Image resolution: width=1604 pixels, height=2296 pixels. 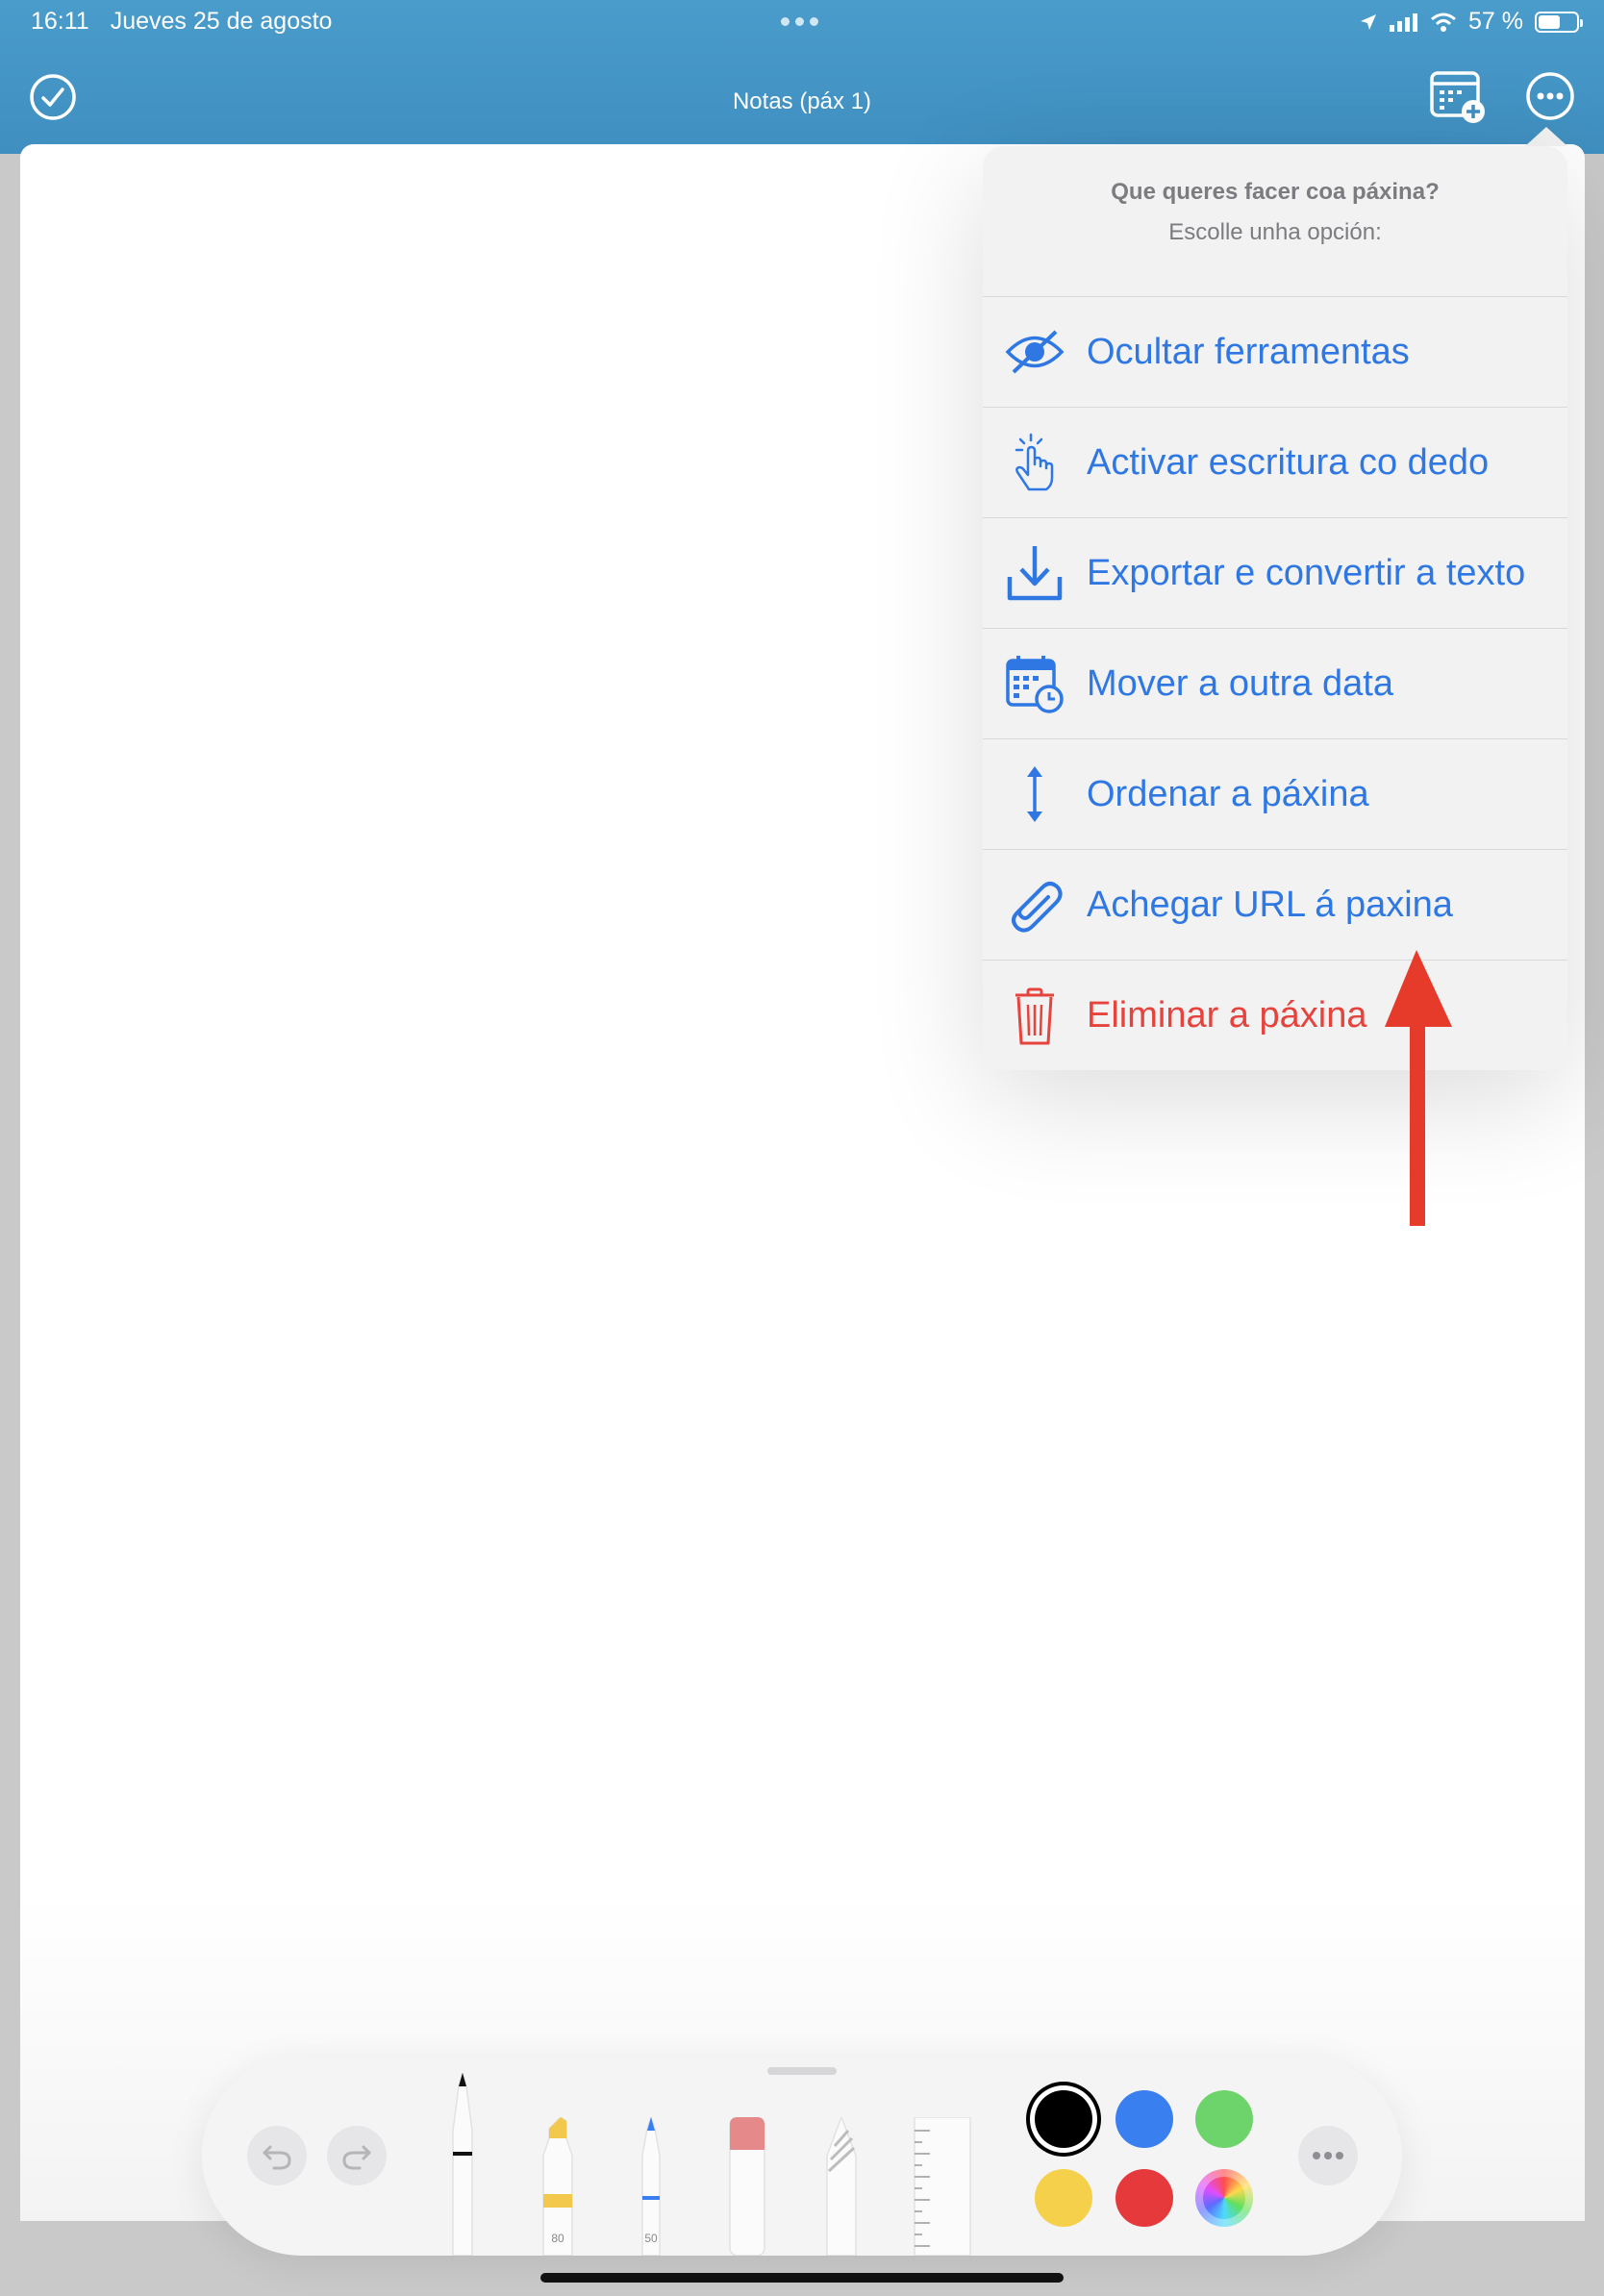 I want to click on lasso-tool-icon, so click(x=841, y=2186).